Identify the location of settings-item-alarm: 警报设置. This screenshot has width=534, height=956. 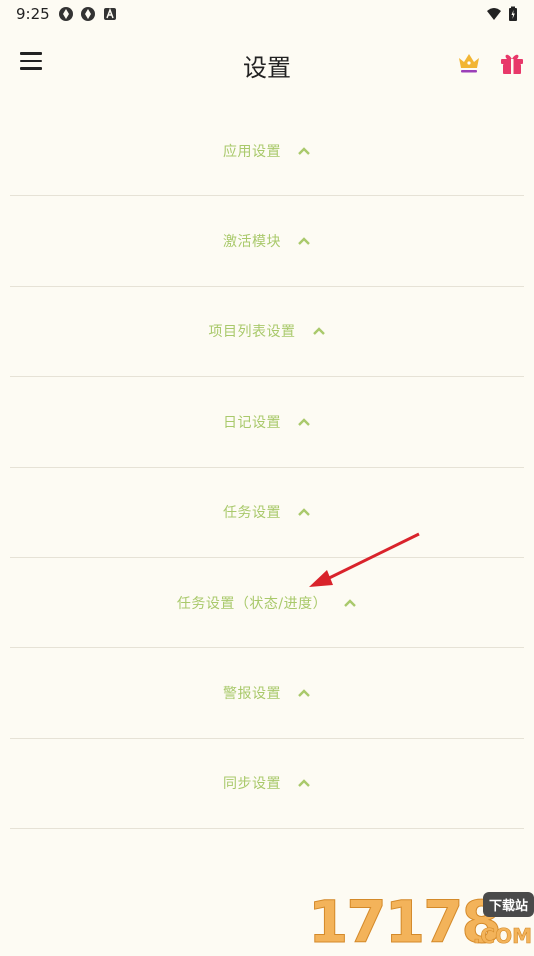
(267, 693).